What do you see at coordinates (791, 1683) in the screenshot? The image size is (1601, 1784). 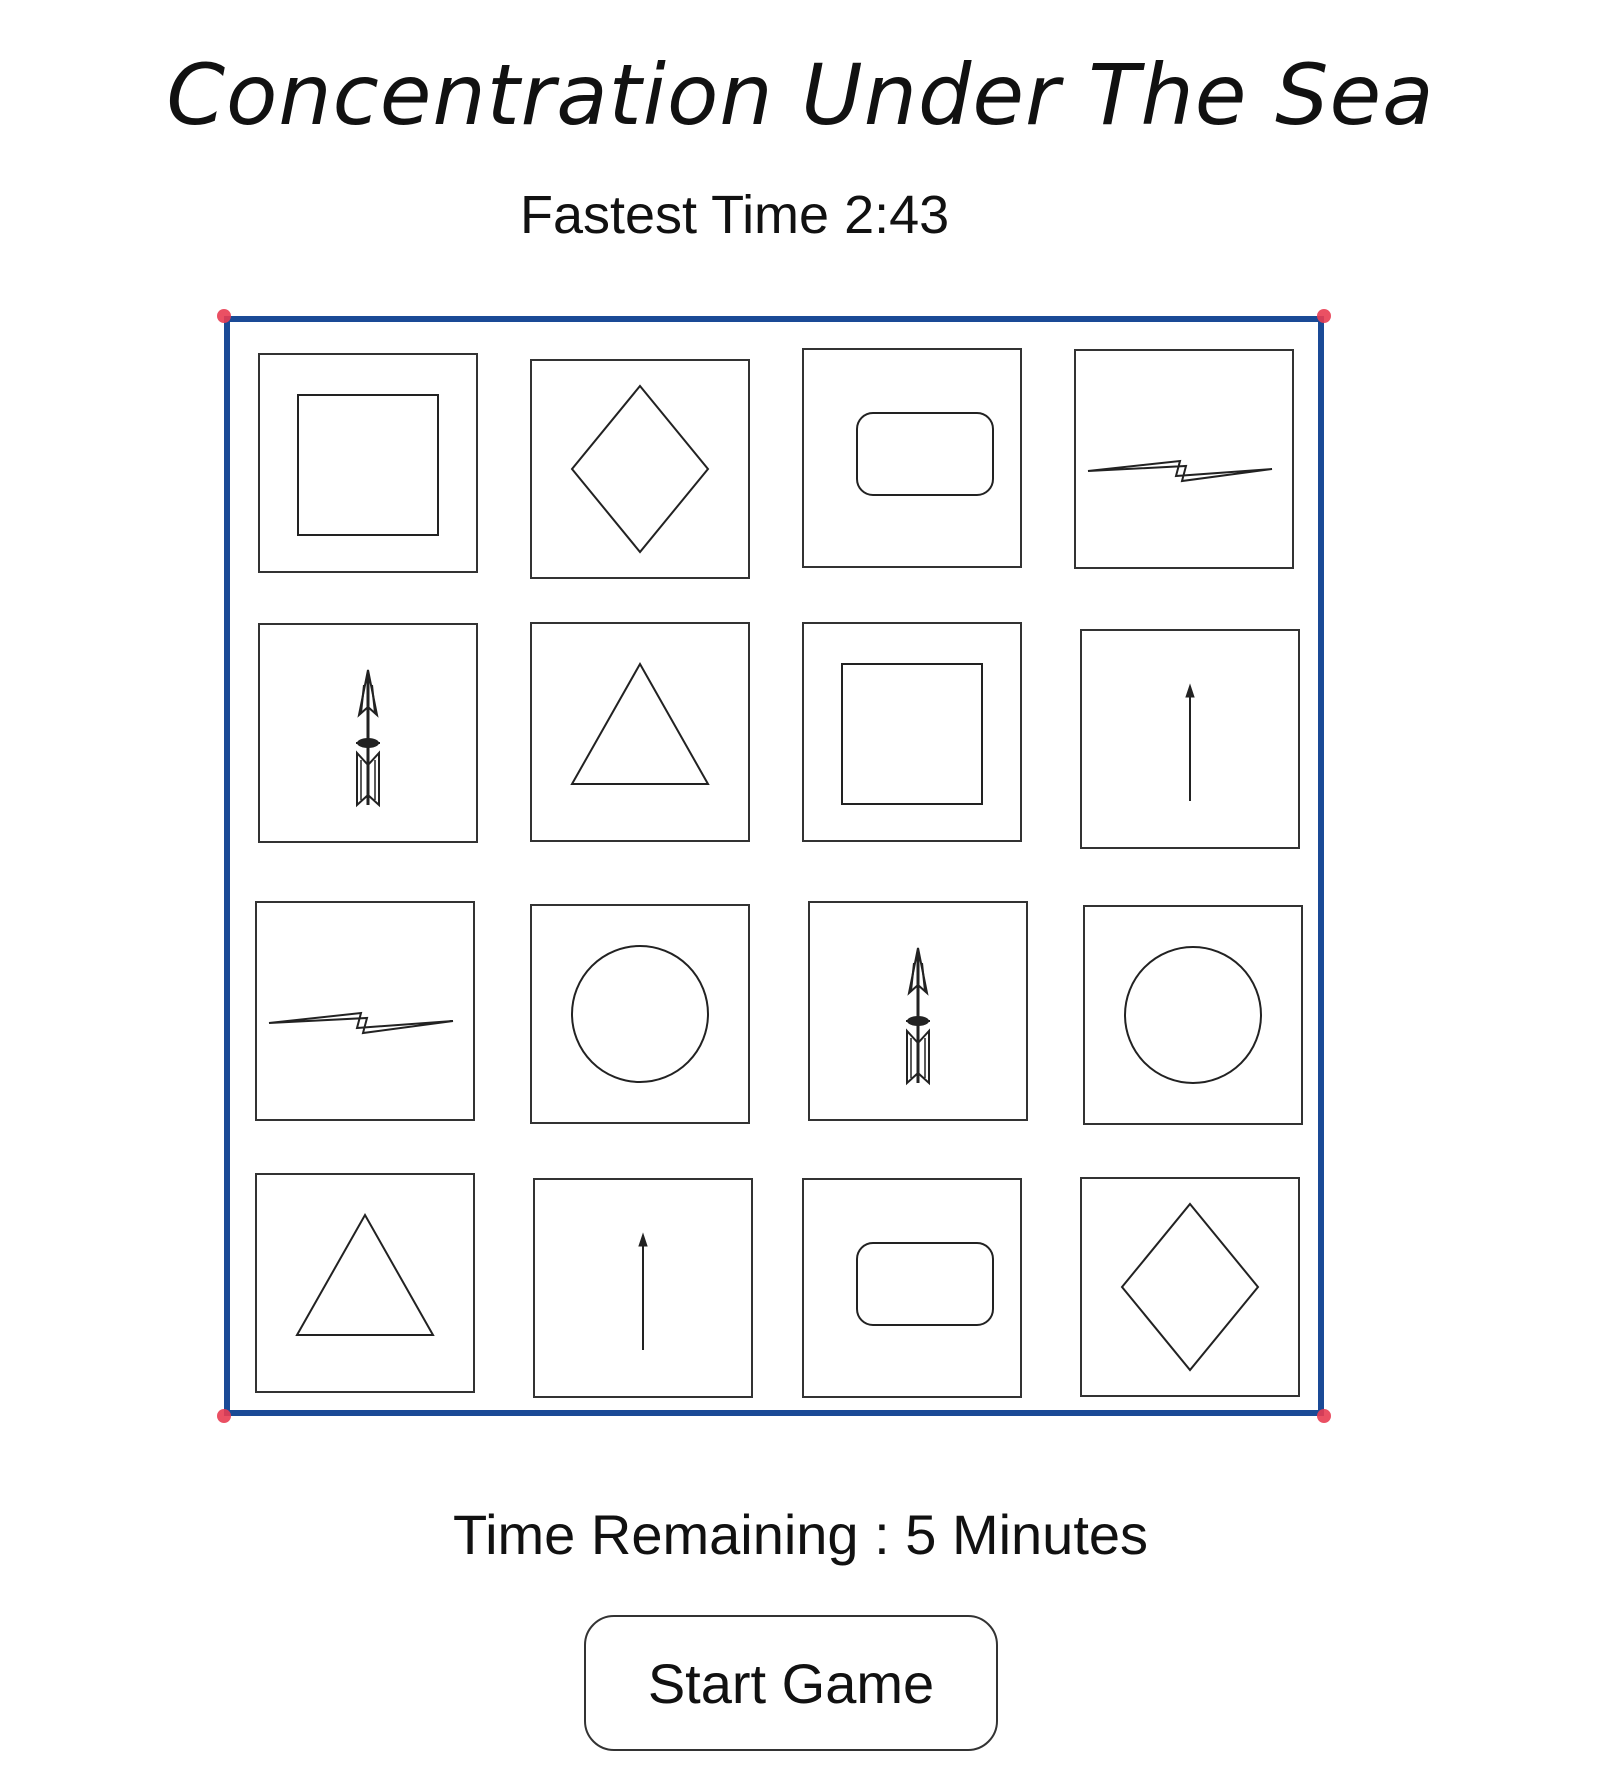 I see `start-game-button: Start Game` at bounding box center [791, 1683].